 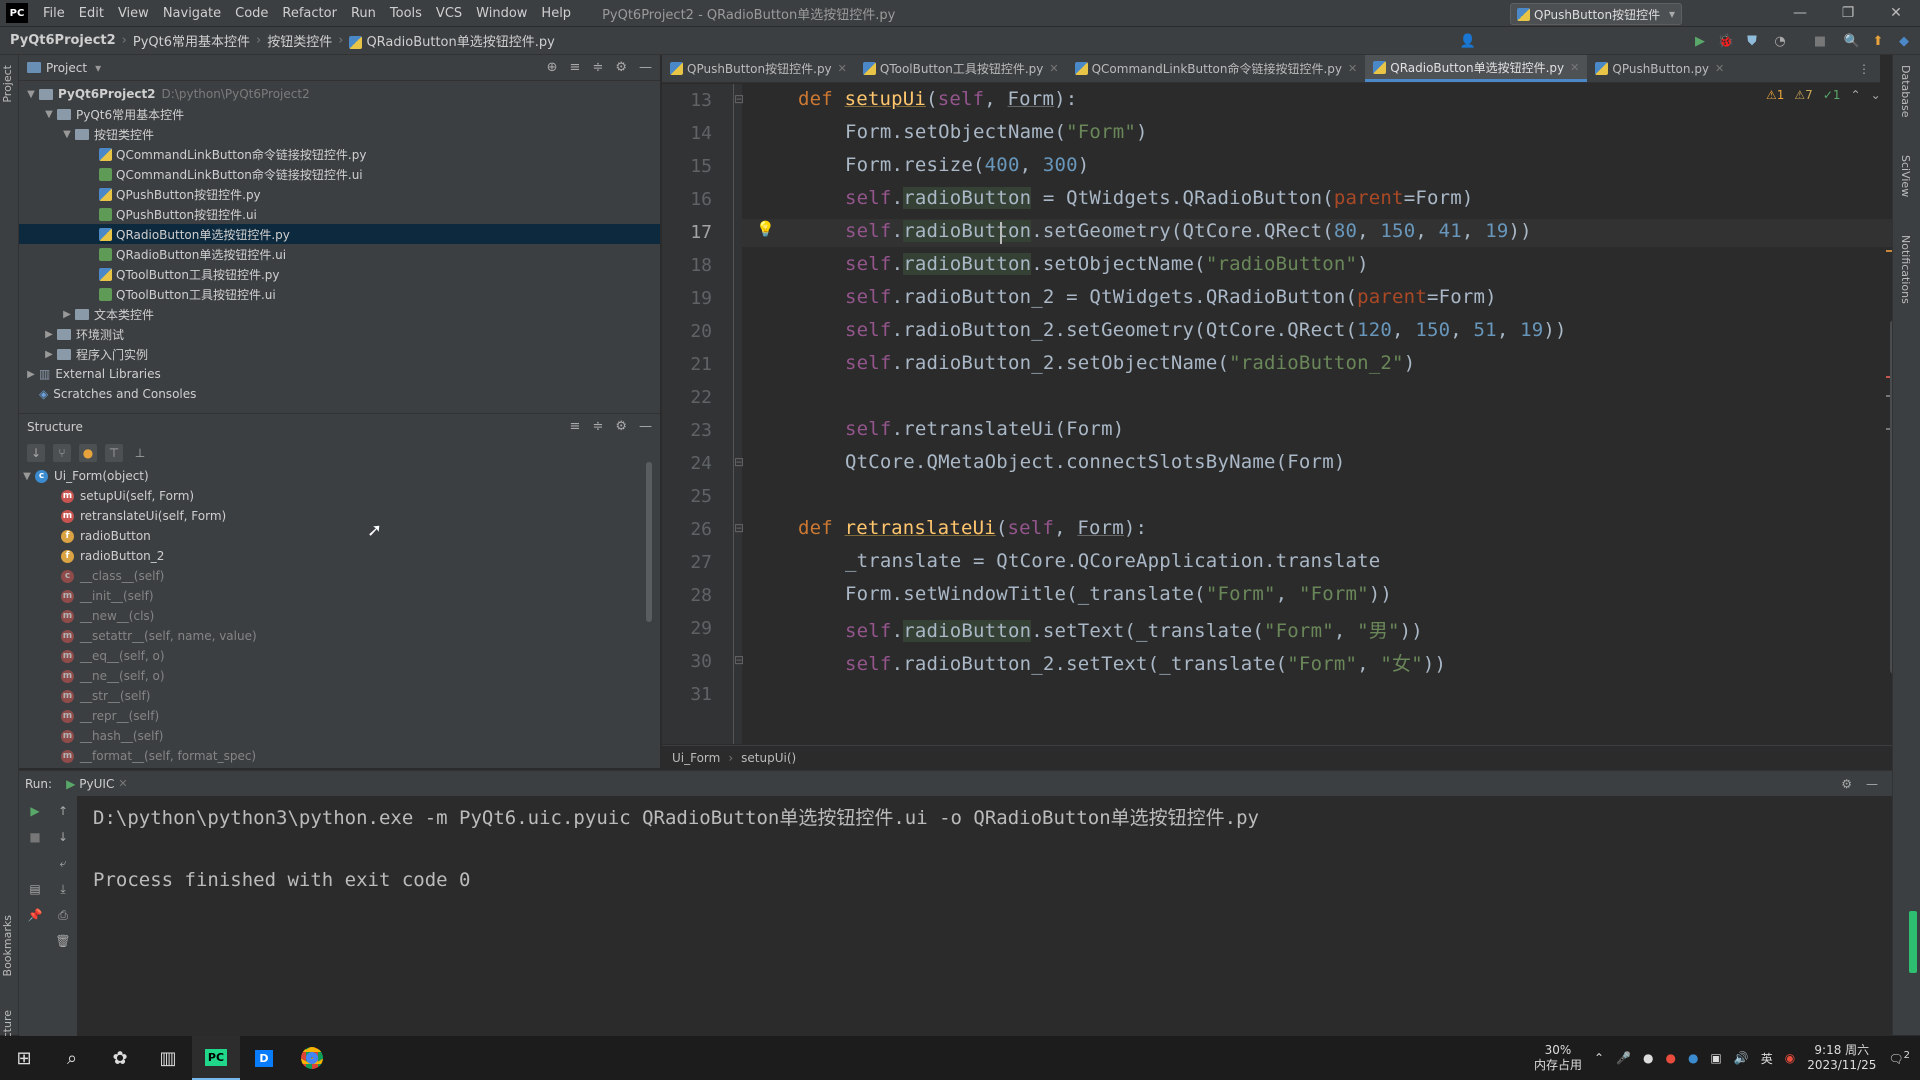 I want to click on structure-scrollbar, so click(x=649, y=542).